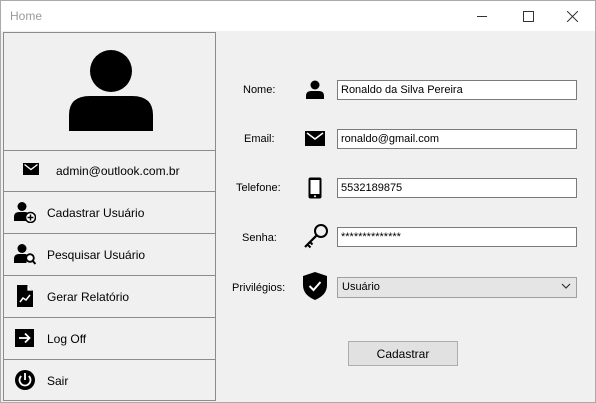 The width and height of the screenshot is (596, 403). I want to click on user-email: admin@outlook.com.br, so click(118, 171).